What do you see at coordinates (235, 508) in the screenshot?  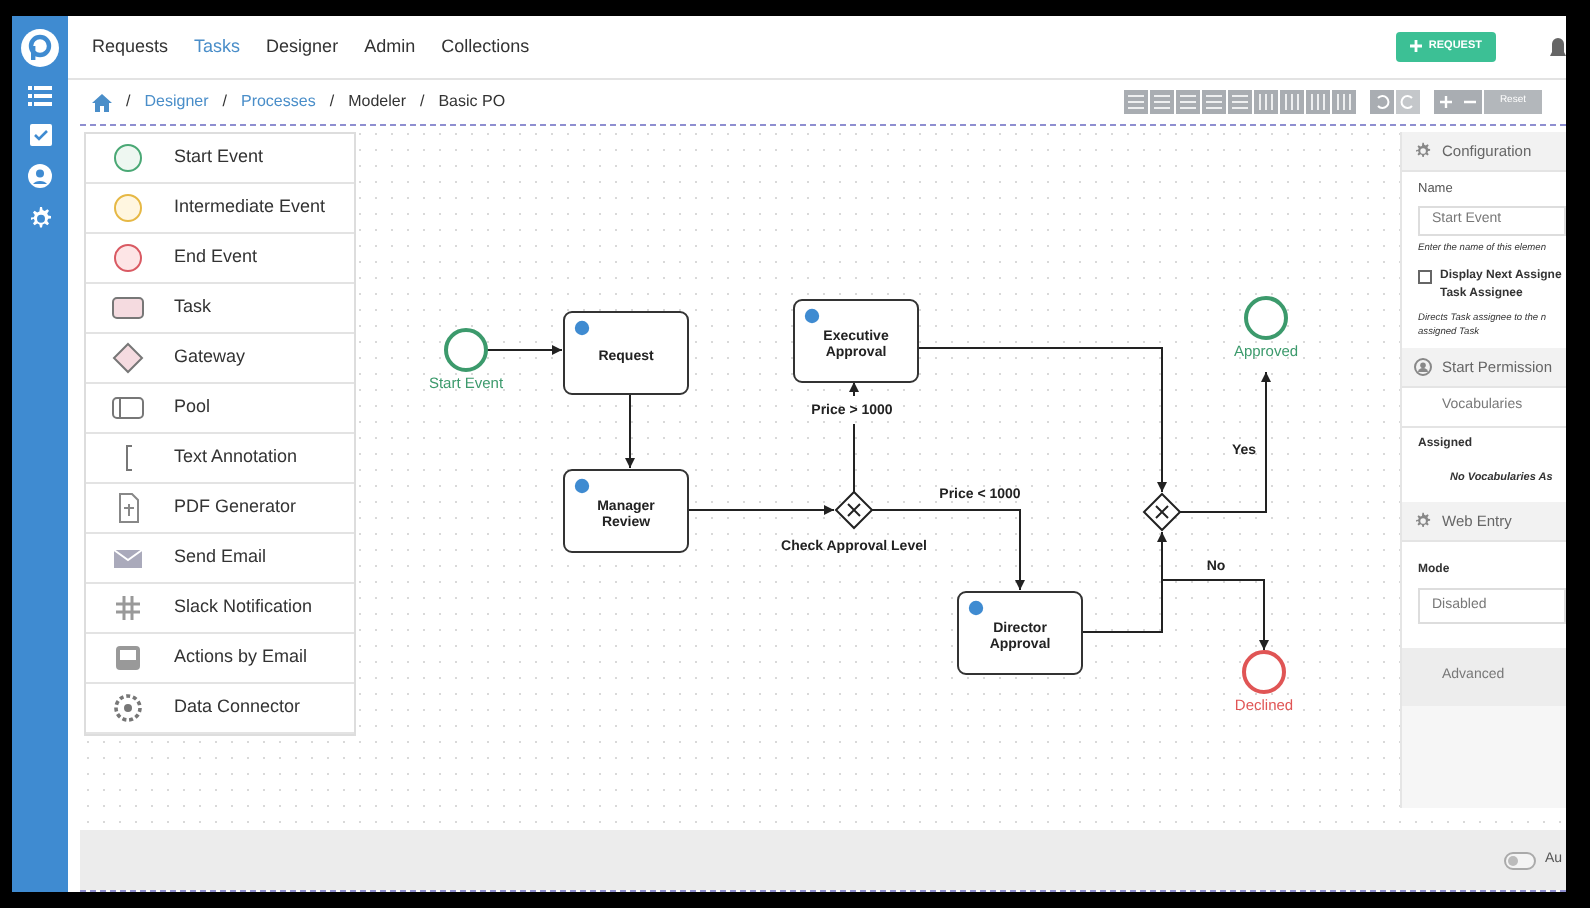 I see `palette-item: PDF Generator` at bounding box center [235, 508].